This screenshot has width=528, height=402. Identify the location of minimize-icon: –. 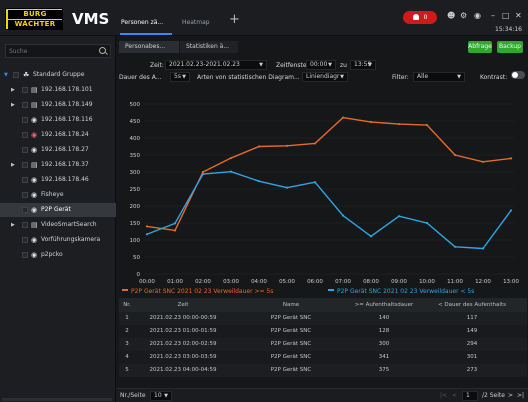
(493, 15).